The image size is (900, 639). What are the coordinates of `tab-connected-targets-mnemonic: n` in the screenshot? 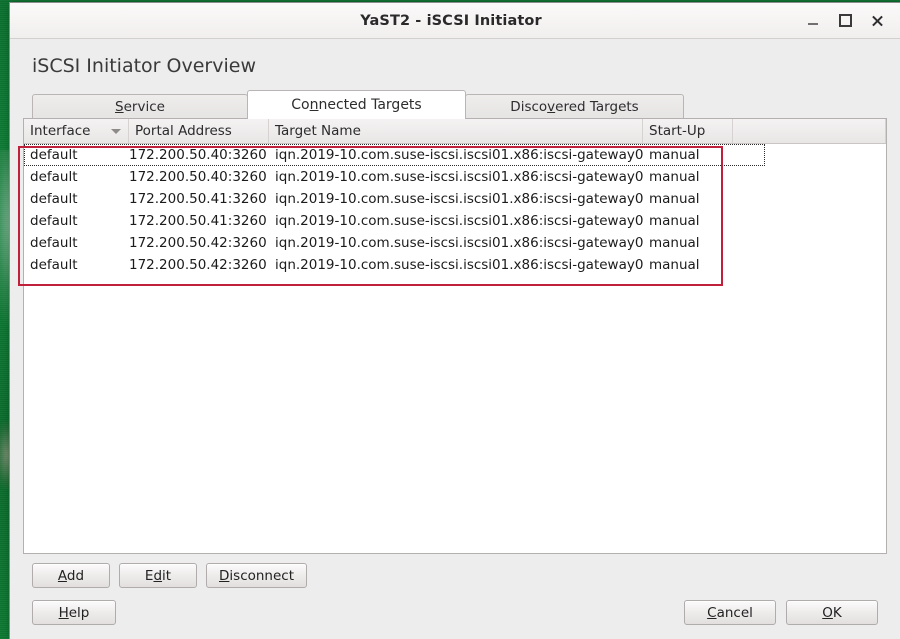 It's located at (314, 105).